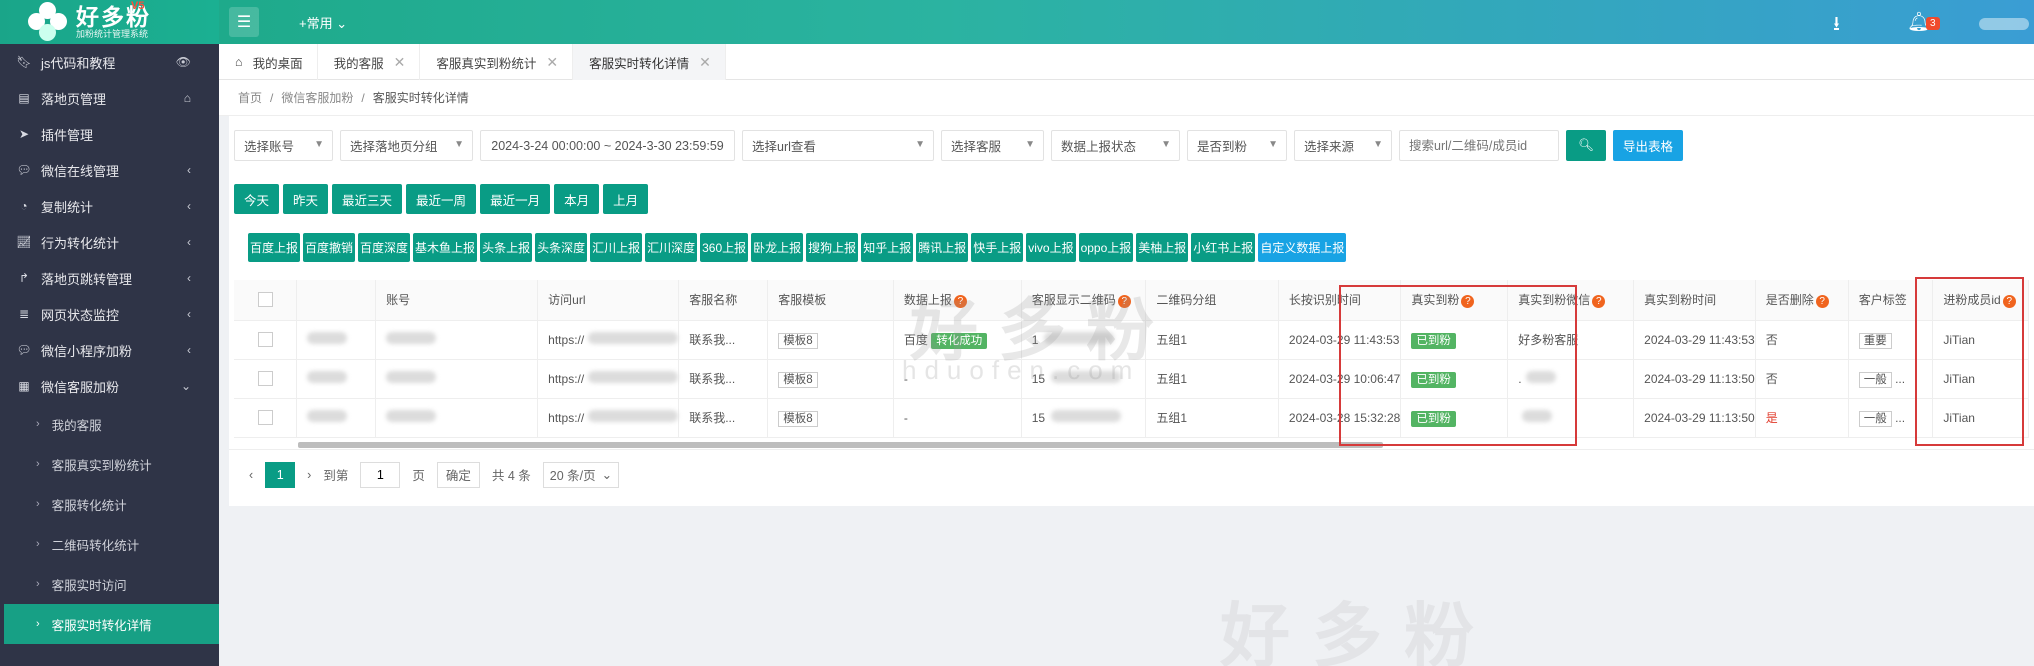 This screenshot has width=2034, height=666. Describe the element at coordinates (1479, 145) in the screenshot. I see `search-input` at that location.